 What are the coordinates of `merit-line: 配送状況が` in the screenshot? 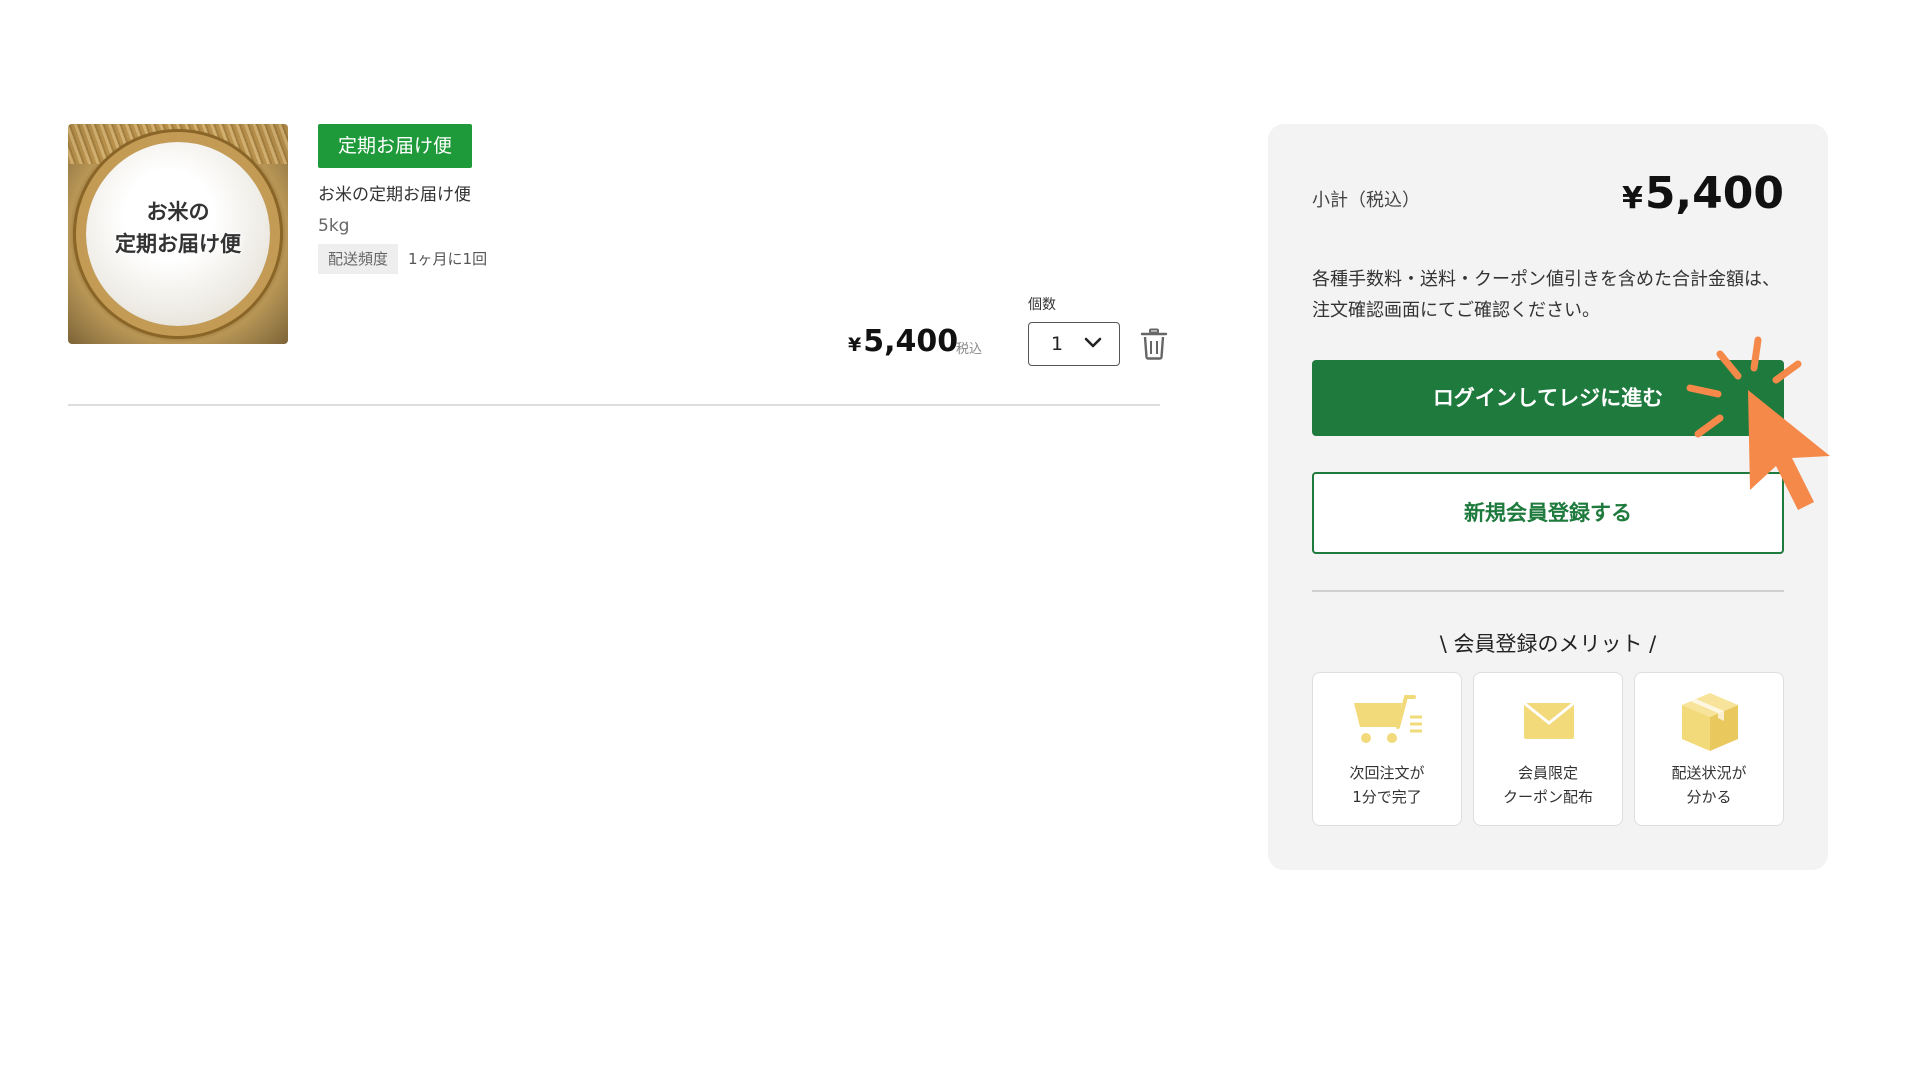 It's located at (1709, 773).